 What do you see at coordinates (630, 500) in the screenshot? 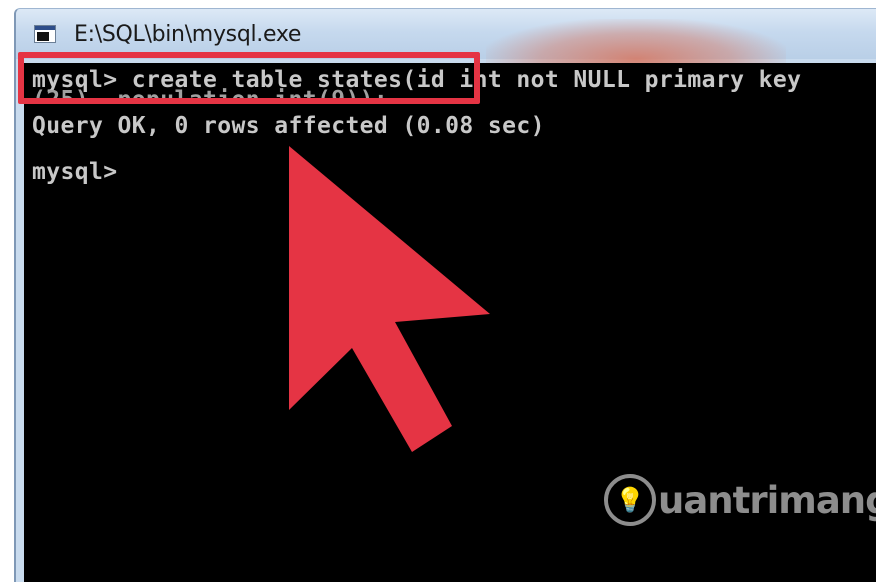
I see `lightbulb-icon: 💡` at bounding box center [630, 500].